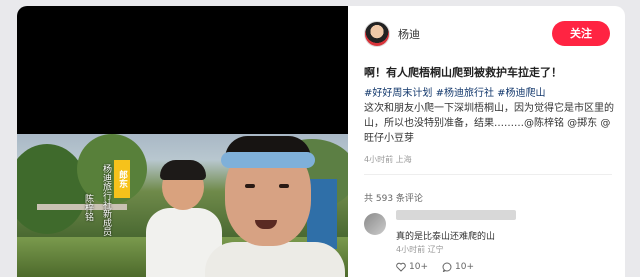 The height and width of the screenshot is (277, 640). Describe the element at coordinates (393, 199) in the screenshot. I see `comment-count: 共 593 条评论` at that location.